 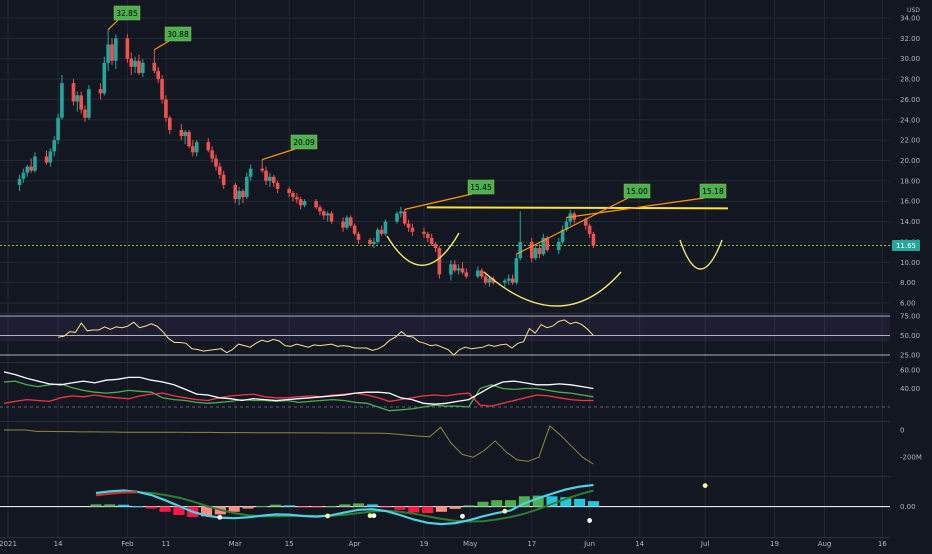 I want to click on price-tick-label: 22.00, so click(x=910, y=141).